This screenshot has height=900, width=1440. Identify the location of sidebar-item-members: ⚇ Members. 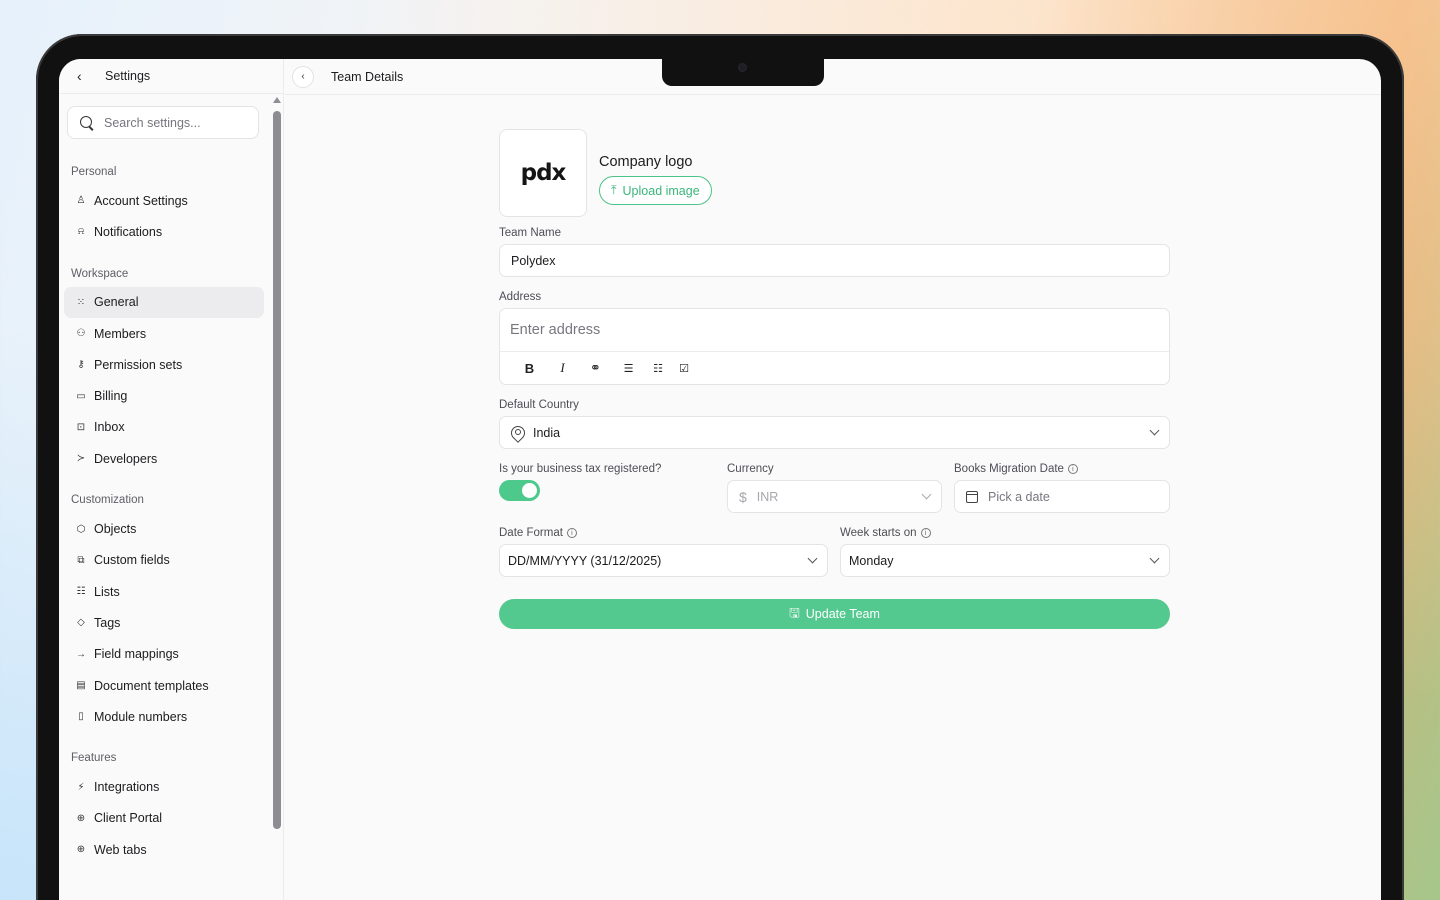
(164, 333).